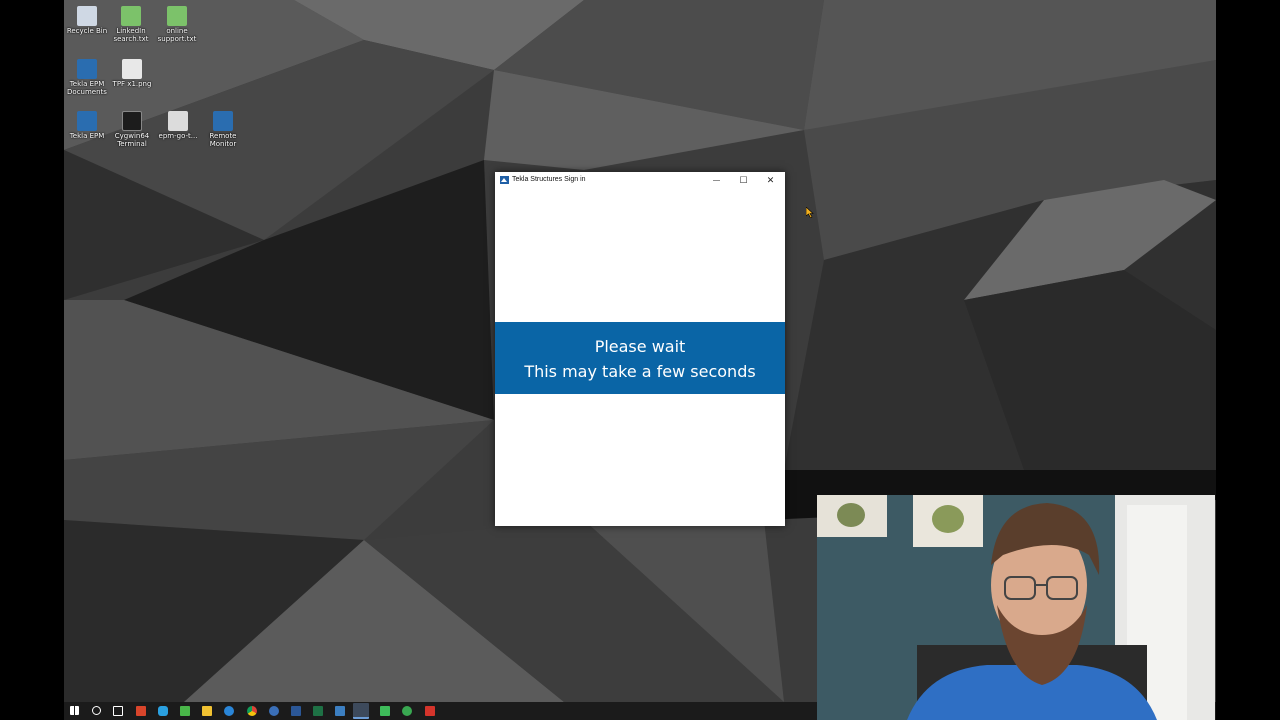  I want to click on maximize-button: ☐, so click(743, 180).